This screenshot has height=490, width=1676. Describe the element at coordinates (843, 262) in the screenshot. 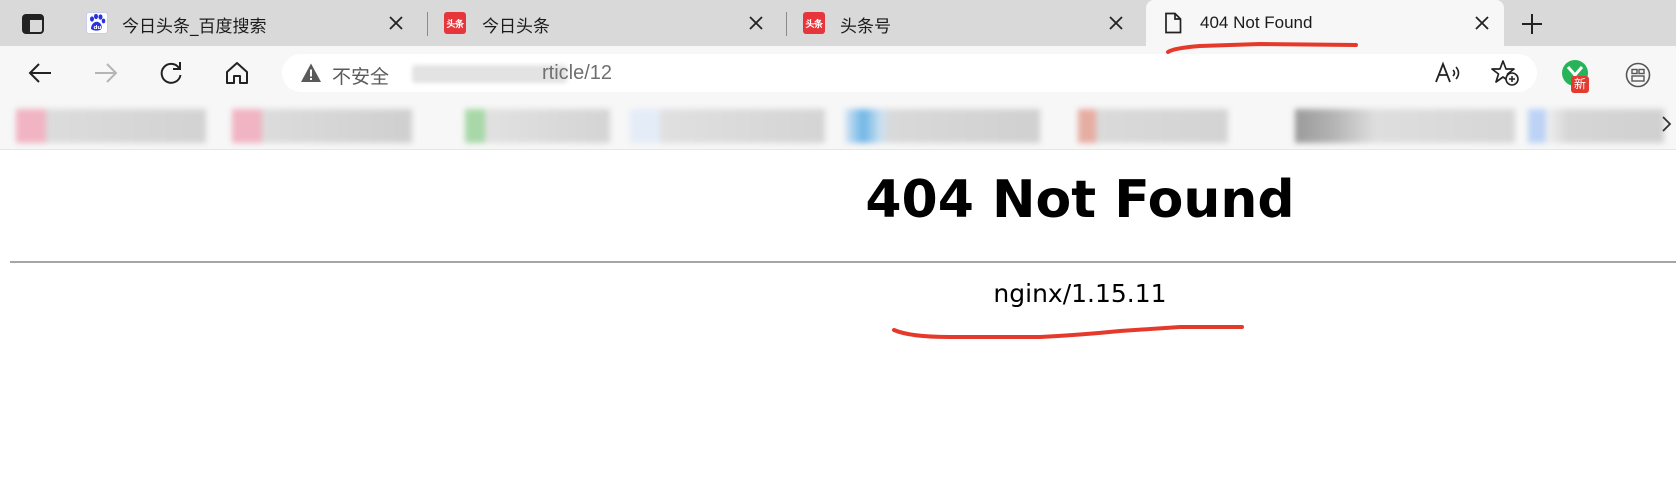

I see `horizontal-rule` at that location.